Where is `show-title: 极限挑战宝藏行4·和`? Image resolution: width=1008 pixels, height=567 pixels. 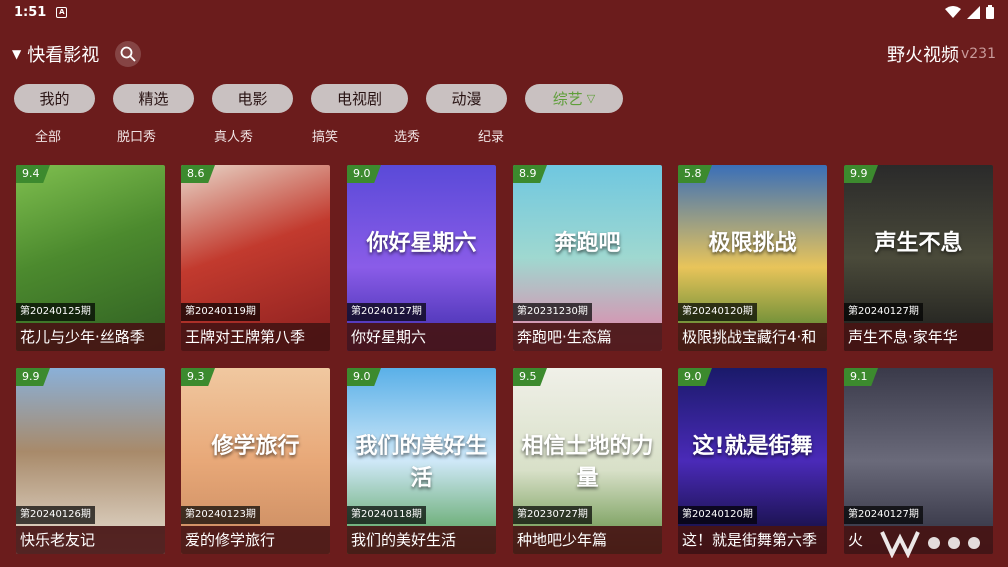 show-title: 极限挑战宝藏行4·和 is located at coordinates (752, 337).